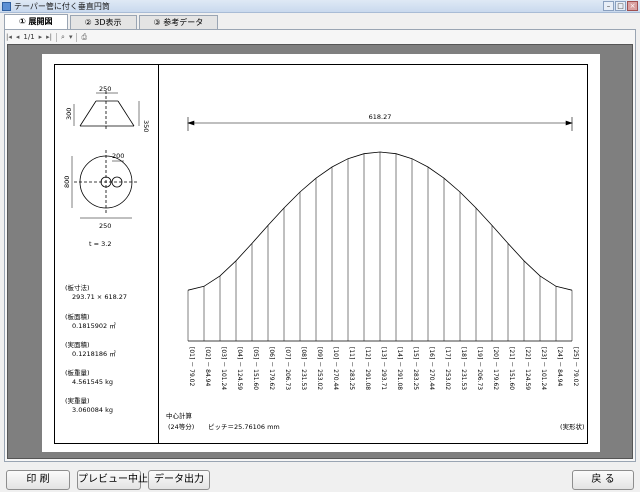  I want to click on zoom-icon: ⌕, so click(63, 37).